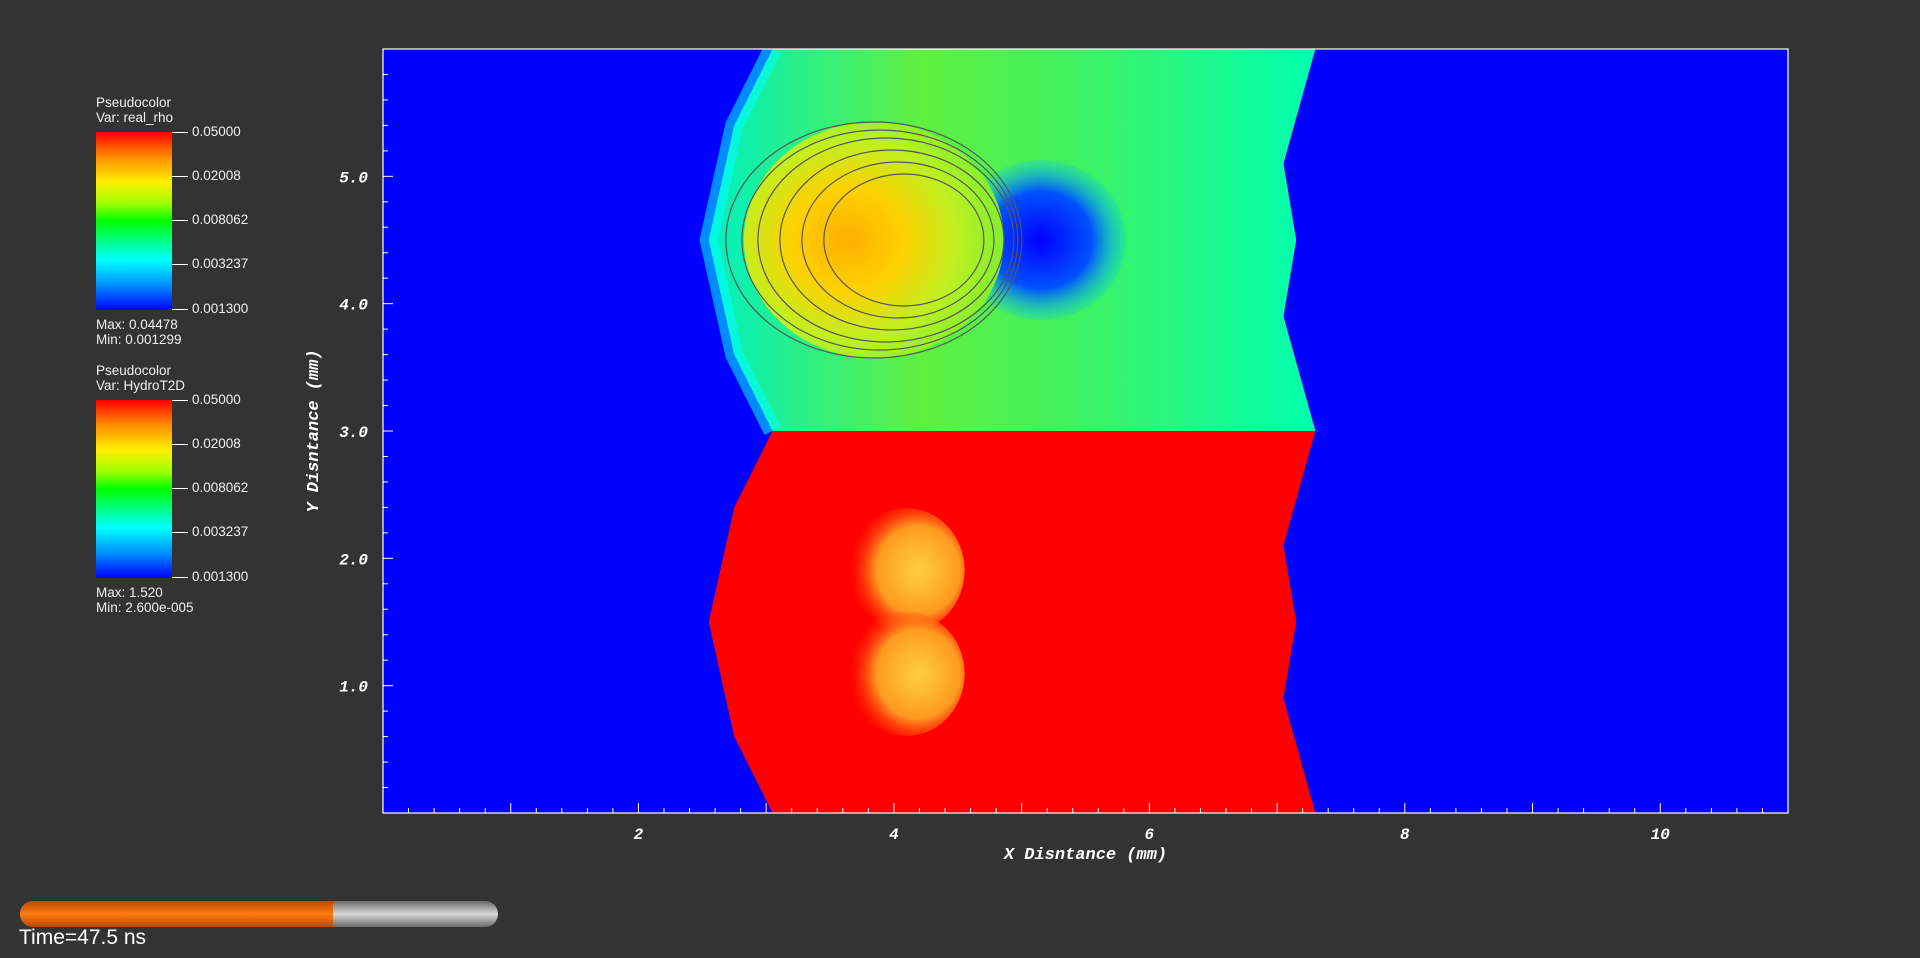 This screenshot has width=1920, height=958. Describe the element at coordinates (906, 673) in the screenshot. I see `hot-lobe` at that location.